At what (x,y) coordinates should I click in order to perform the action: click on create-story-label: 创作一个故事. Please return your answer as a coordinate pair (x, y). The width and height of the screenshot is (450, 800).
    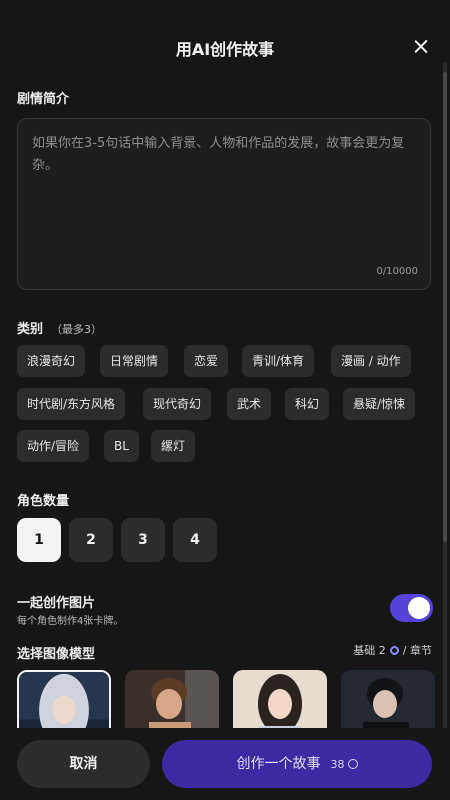
    Looking at the image, I should click on (278, 764).